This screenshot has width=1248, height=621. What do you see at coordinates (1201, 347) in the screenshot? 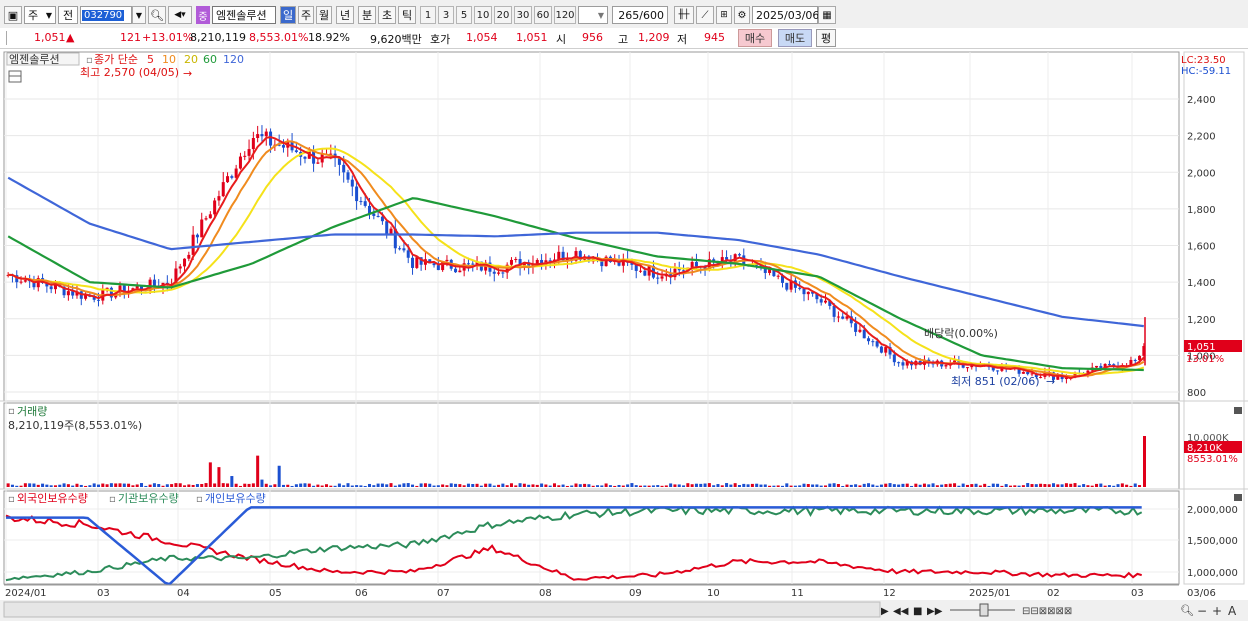
I see `price-tag-value: 1,051` at bounding box center [1201, 347].